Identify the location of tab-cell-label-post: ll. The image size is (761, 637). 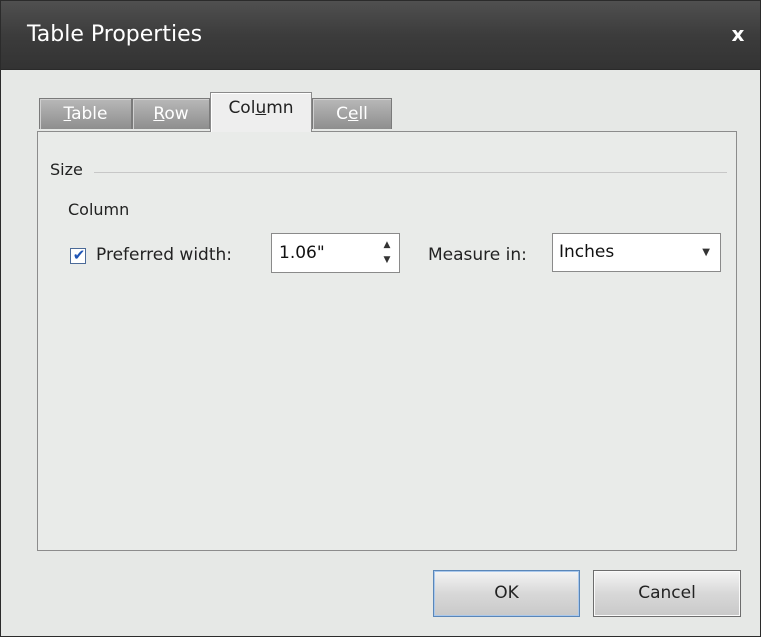
(363, 114).